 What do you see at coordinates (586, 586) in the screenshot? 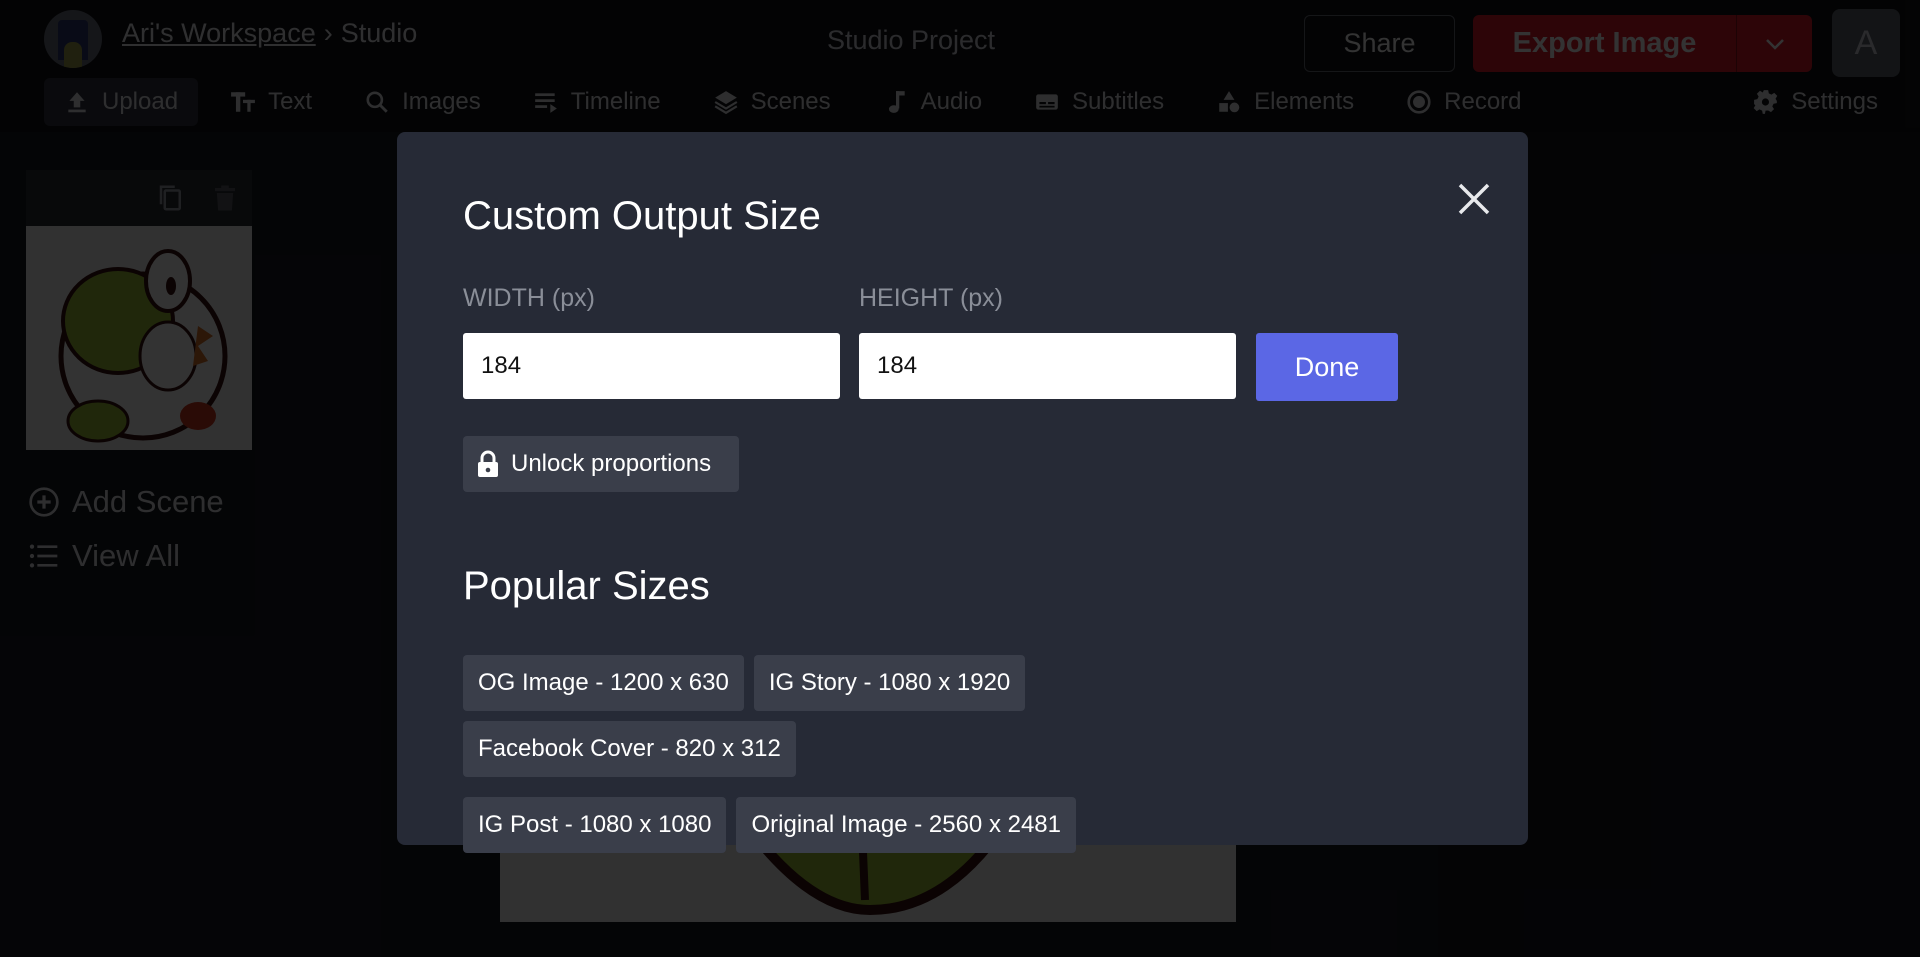
I see `popular-sizes-title: Popular Sizes` at bounding box center [586, 586].